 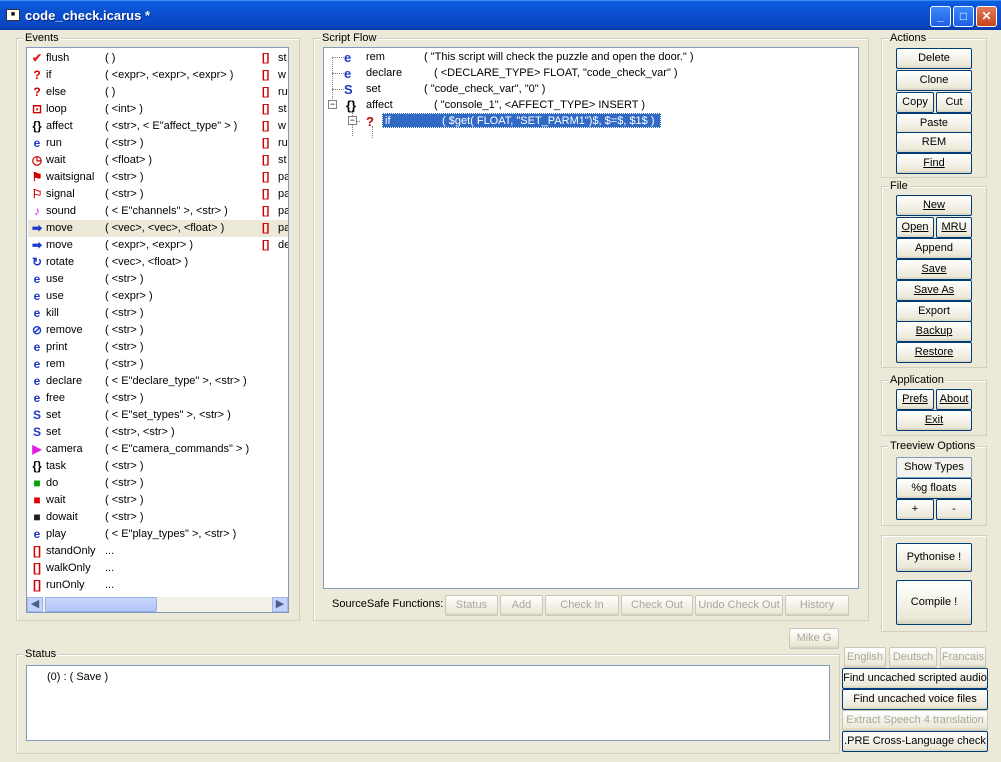 I want to click on event-item-waitsignal: ⚑waitsignal ( <str> ) [] pa, so click(x=158, y=177).